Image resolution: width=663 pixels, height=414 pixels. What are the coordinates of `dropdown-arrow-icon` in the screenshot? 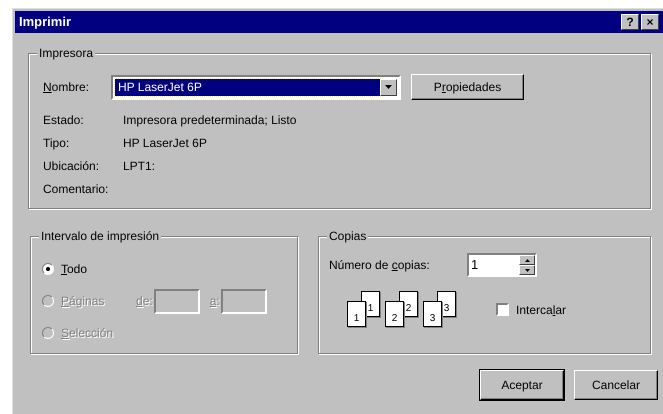 It's located at (388, 87).